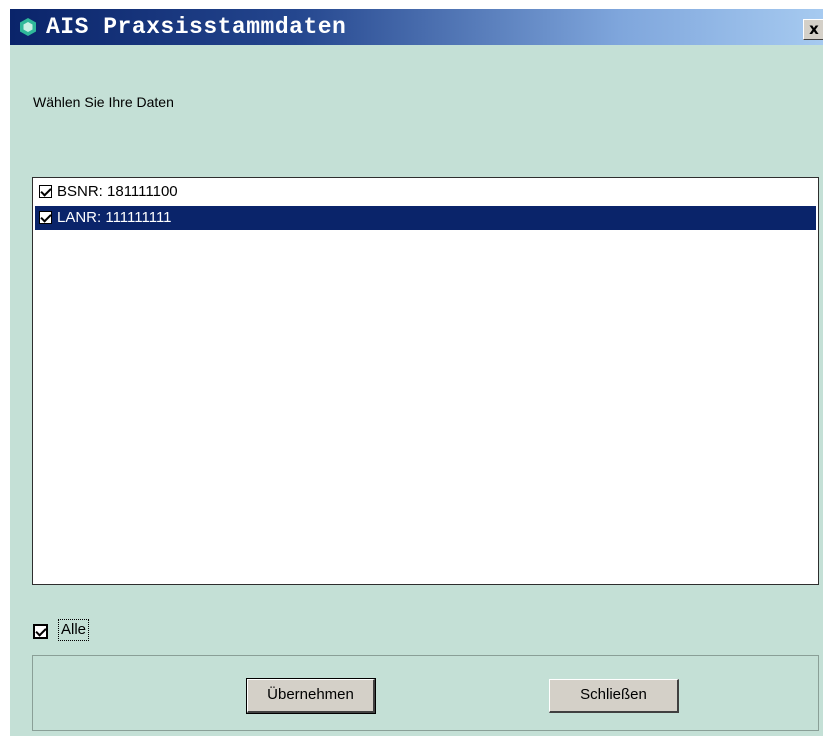  Describe the element at coordinates (425, 218) in the screenshot. I see `list-item-lanr: LANR: 111111111` at that location.